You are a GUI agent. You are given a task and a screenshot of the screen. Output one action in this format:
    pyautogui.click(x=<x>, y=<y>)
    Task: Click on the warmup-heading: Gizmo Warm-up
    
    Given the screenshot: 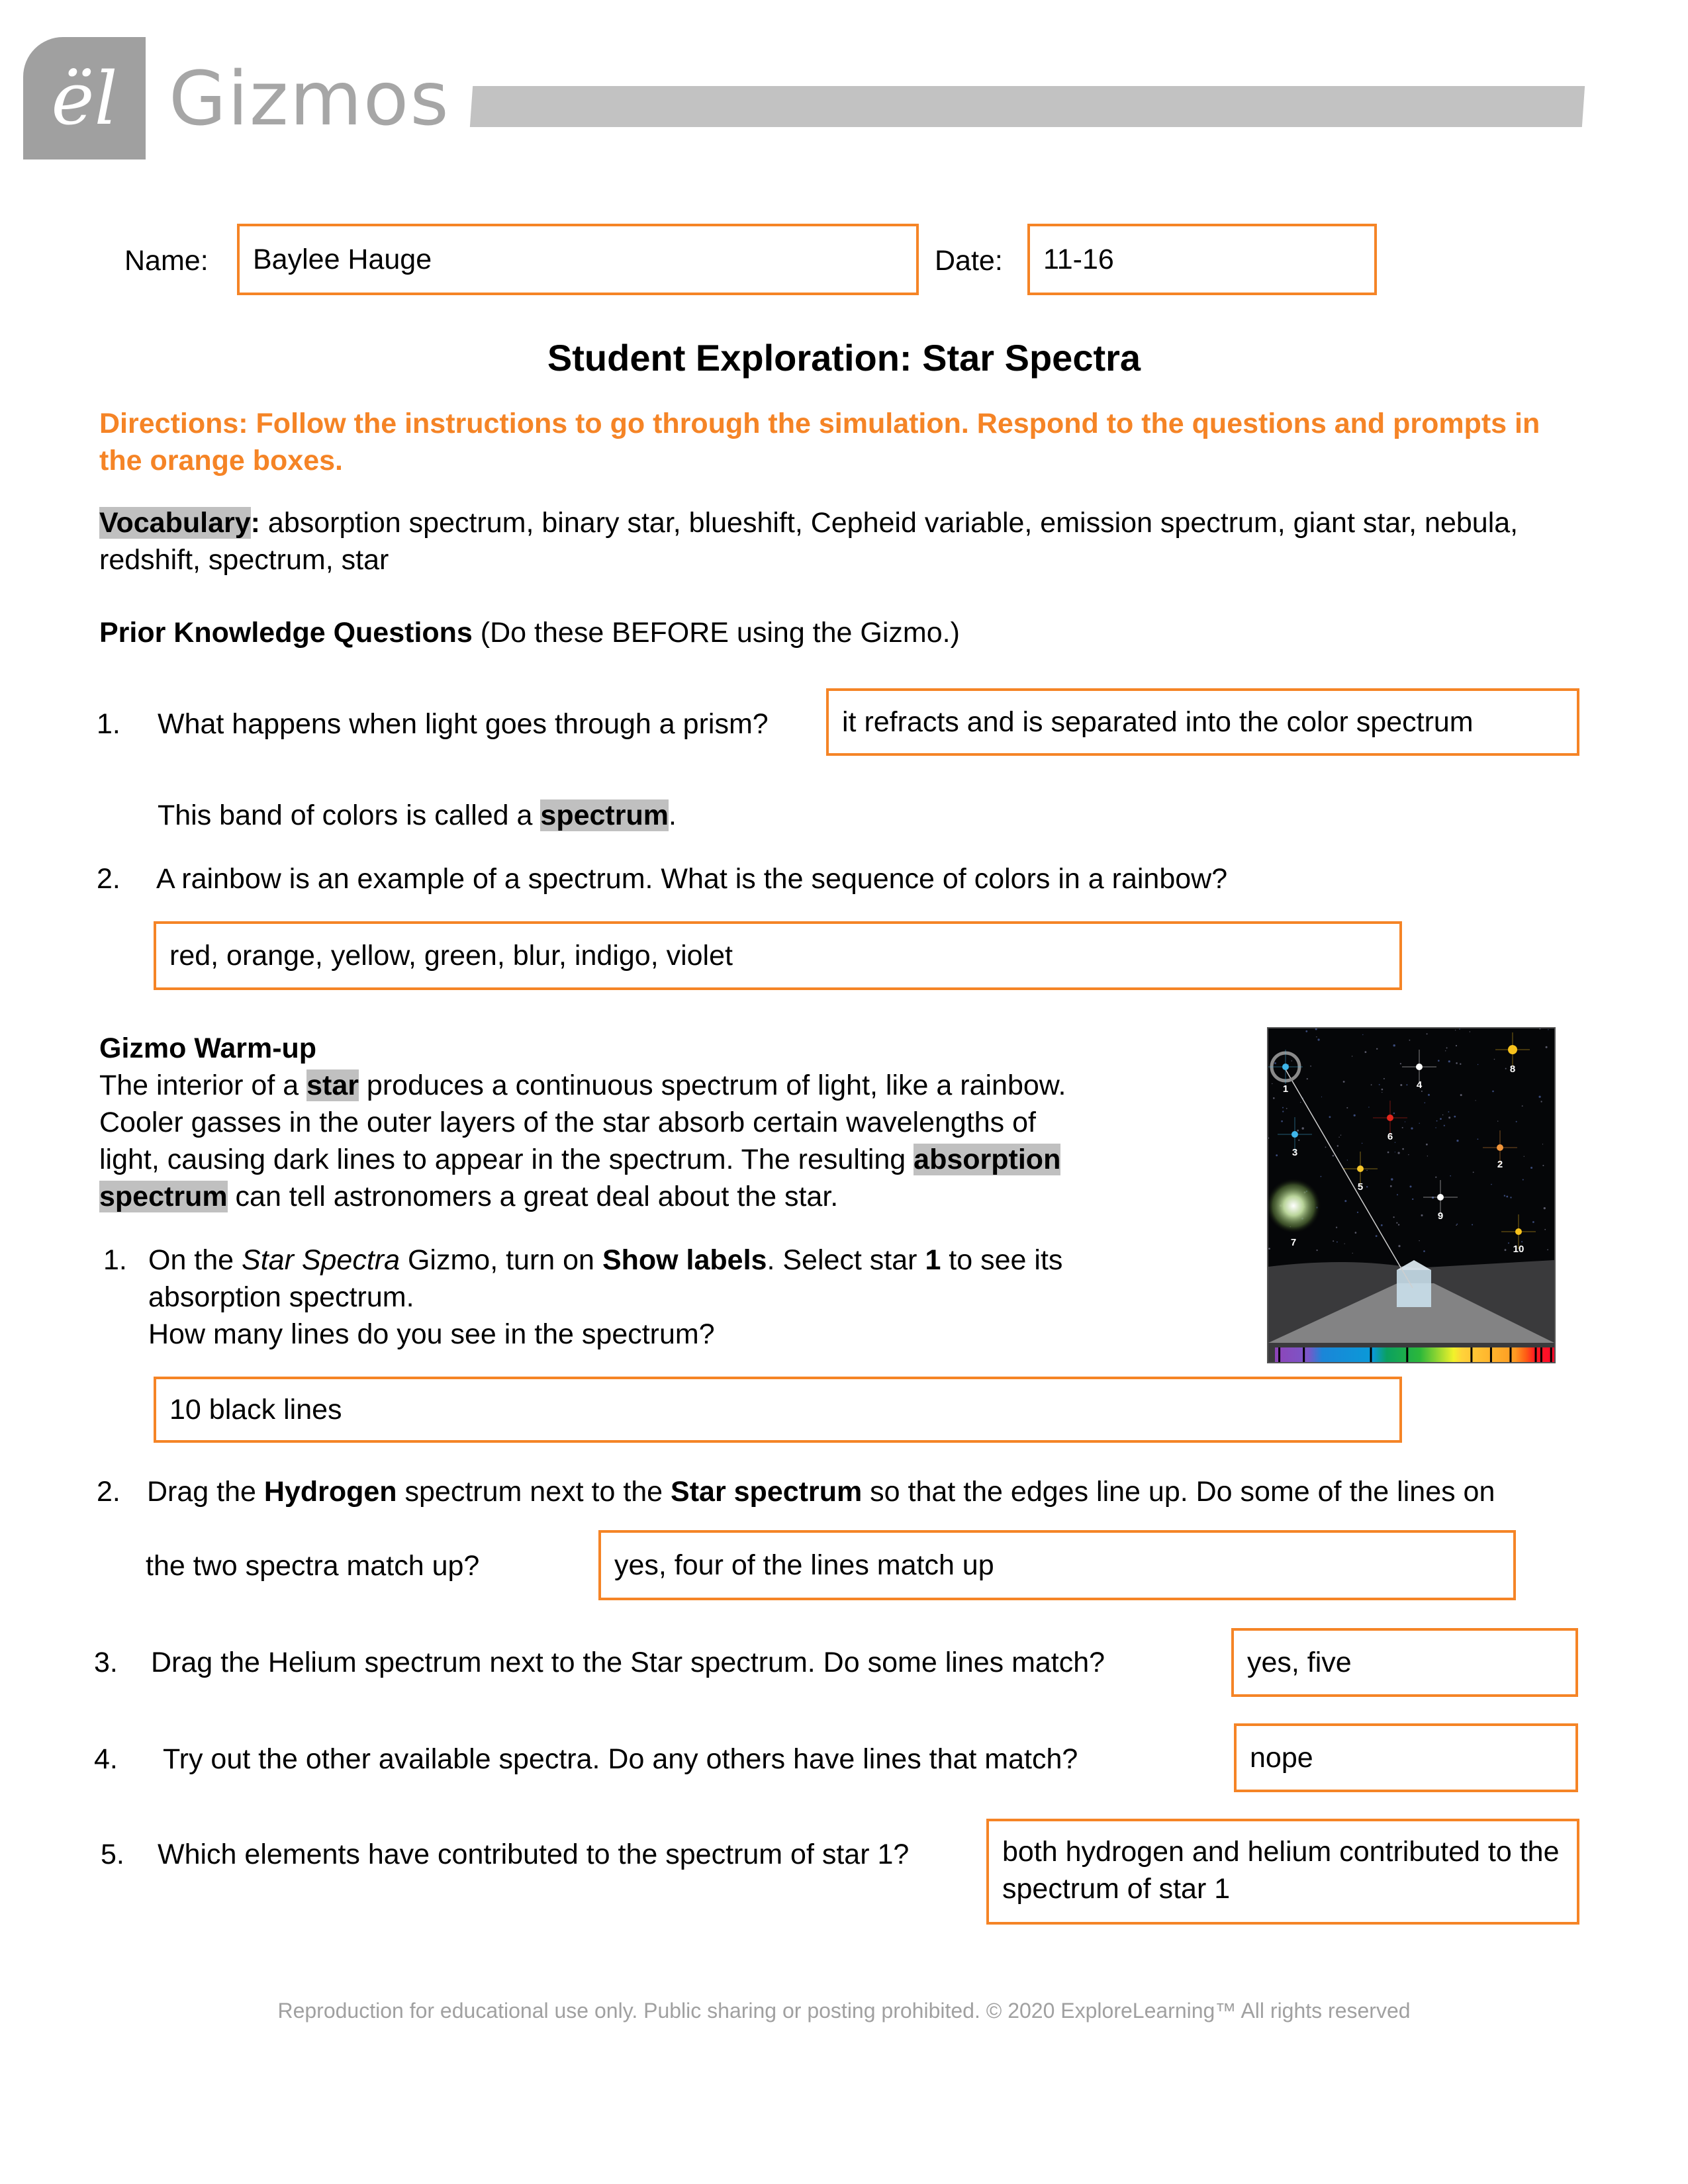 What is the action you would take?
    pyautogui.click(x=207, y=1048)
    